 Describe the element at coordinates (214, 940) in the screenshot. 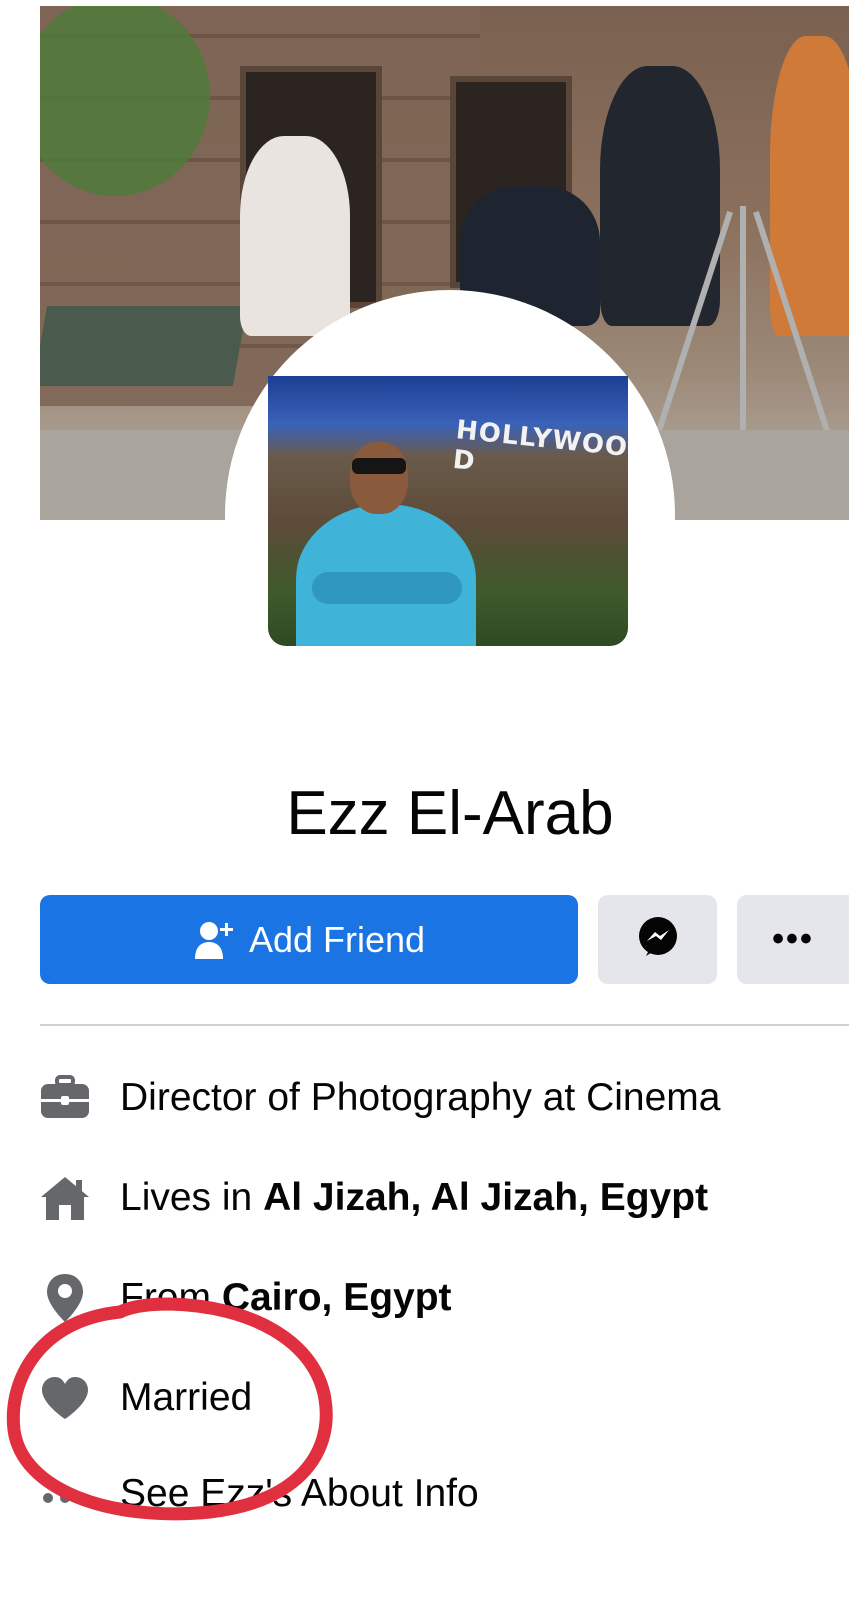

I see `add-friend-icon` at that location.